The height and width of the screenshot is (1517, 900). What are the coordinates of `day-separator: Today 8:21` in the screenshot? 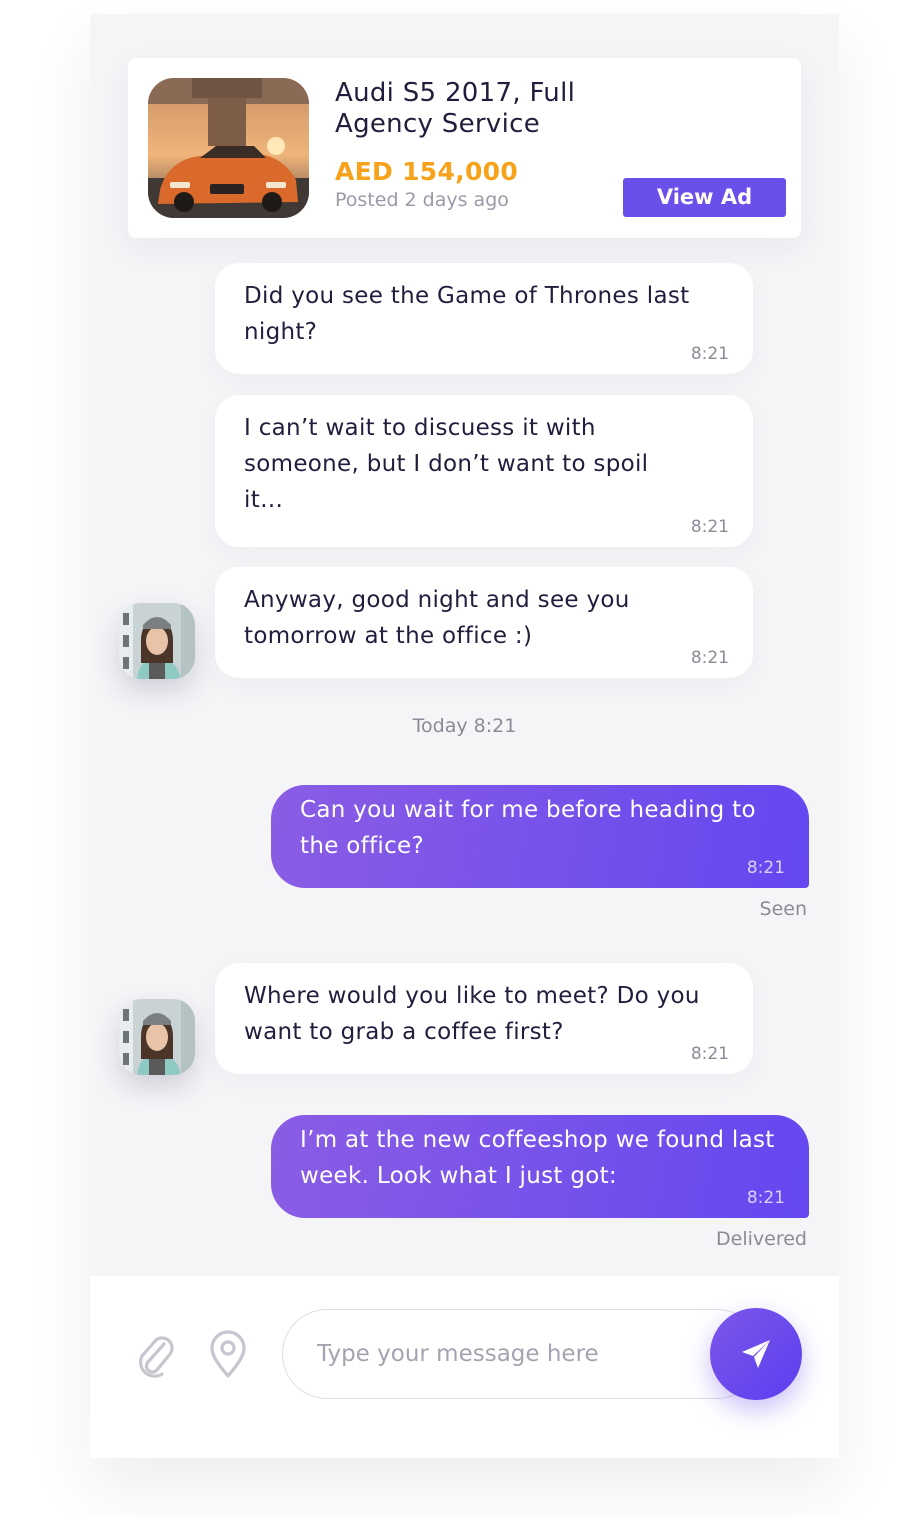 It's located at (464, 726).